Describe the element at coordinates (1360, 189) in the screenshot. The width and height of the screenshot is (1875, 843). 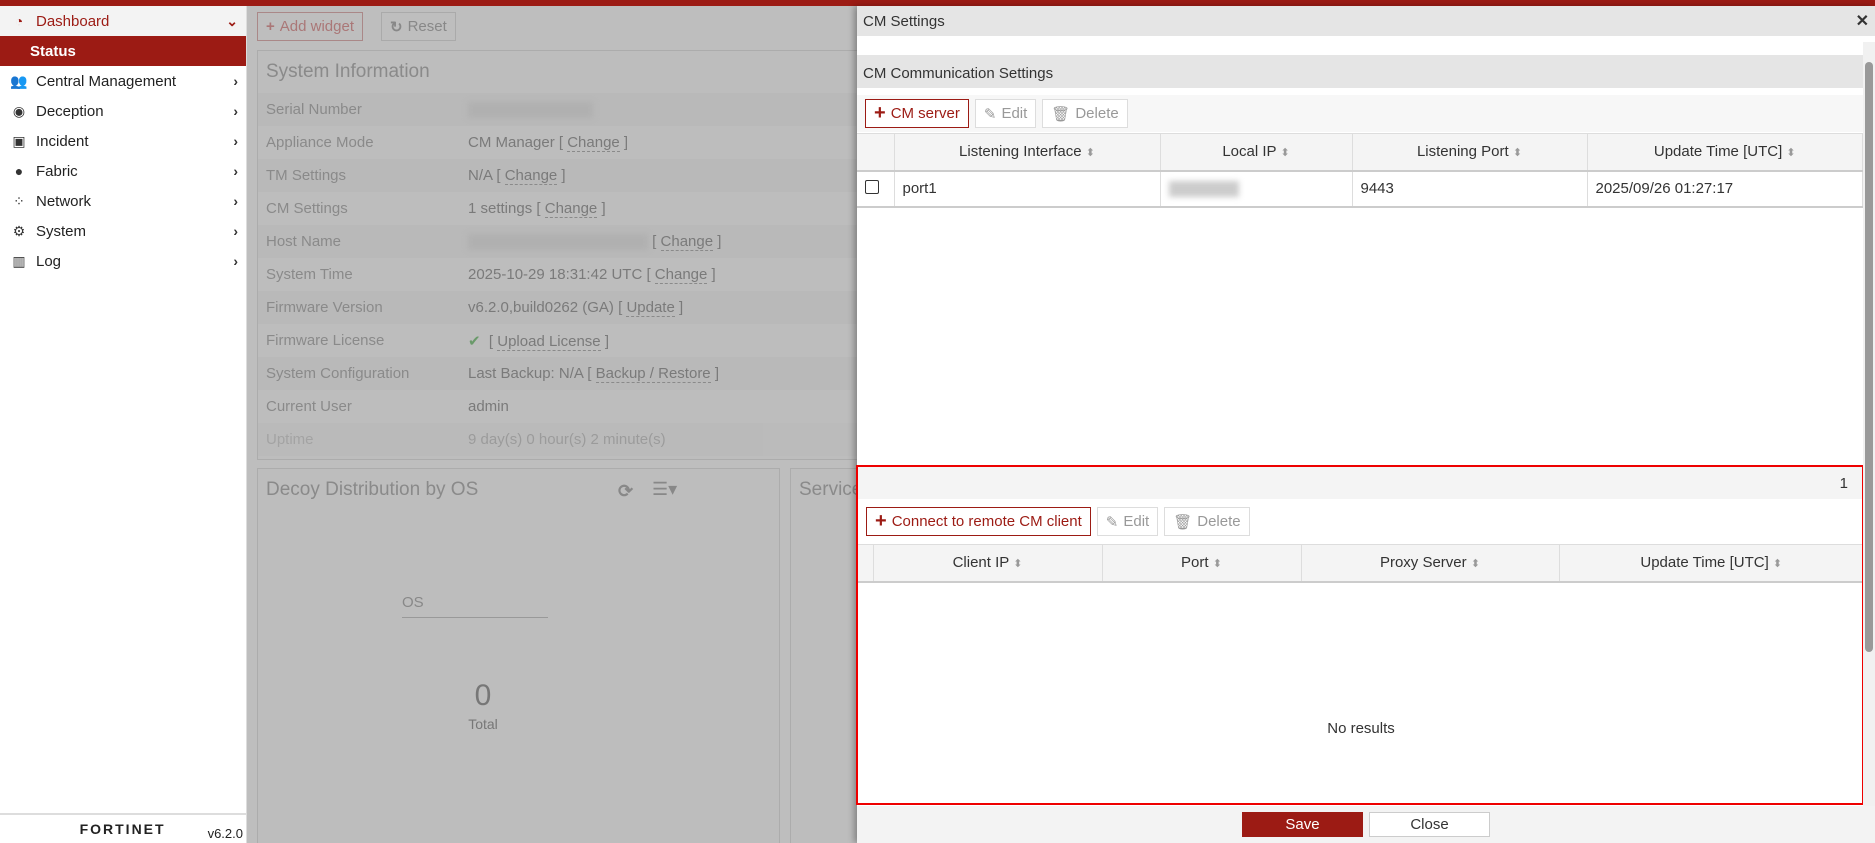
I see `table-row: port1 9443 2025/09/26 01:27:17` at that location.